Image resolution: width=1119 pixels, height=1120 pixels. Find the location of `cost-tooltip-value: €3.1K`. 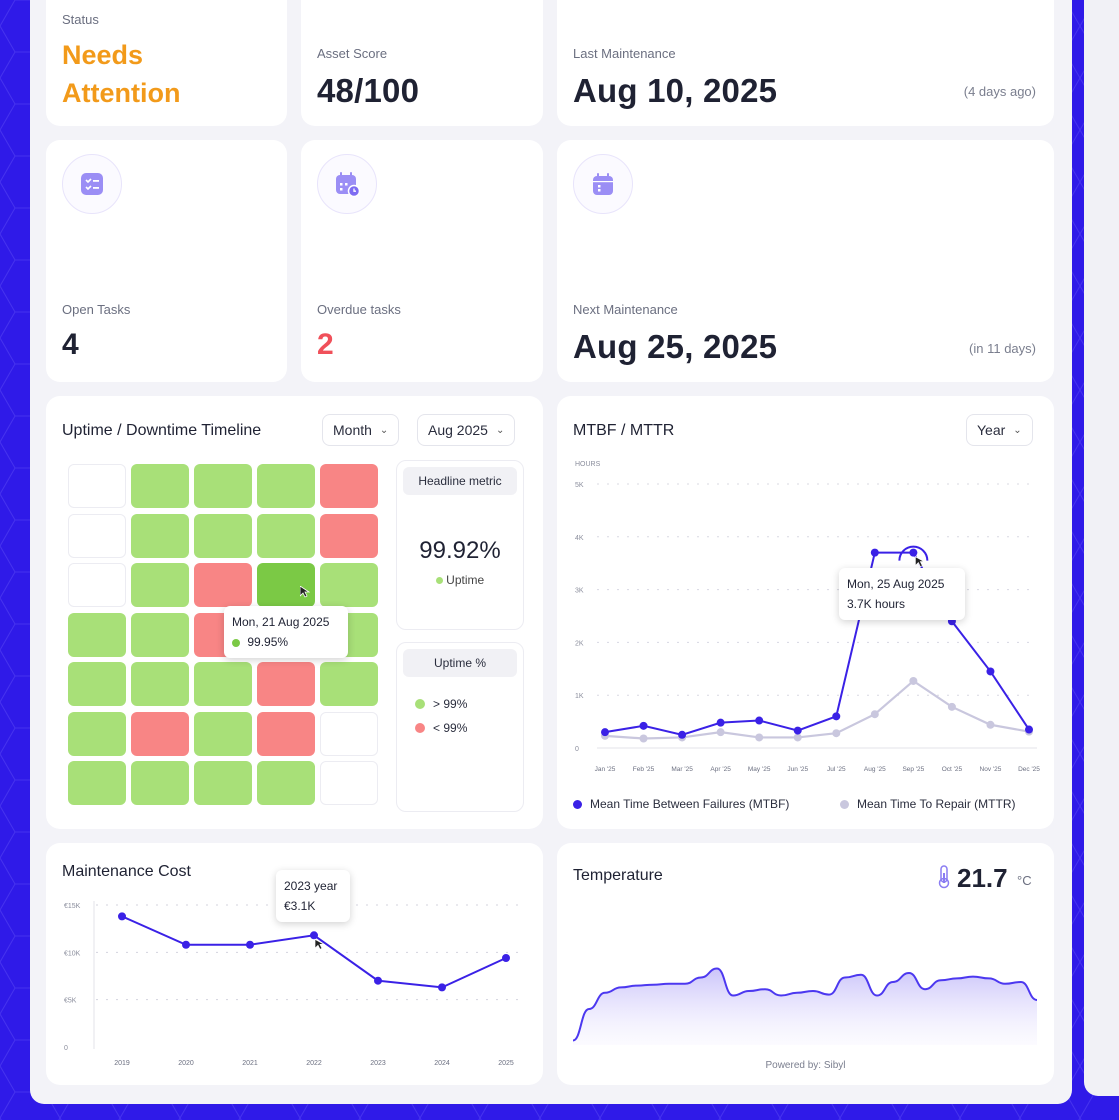

cost-tooltip-value: €3.1K is located at coordinates (300, 906).